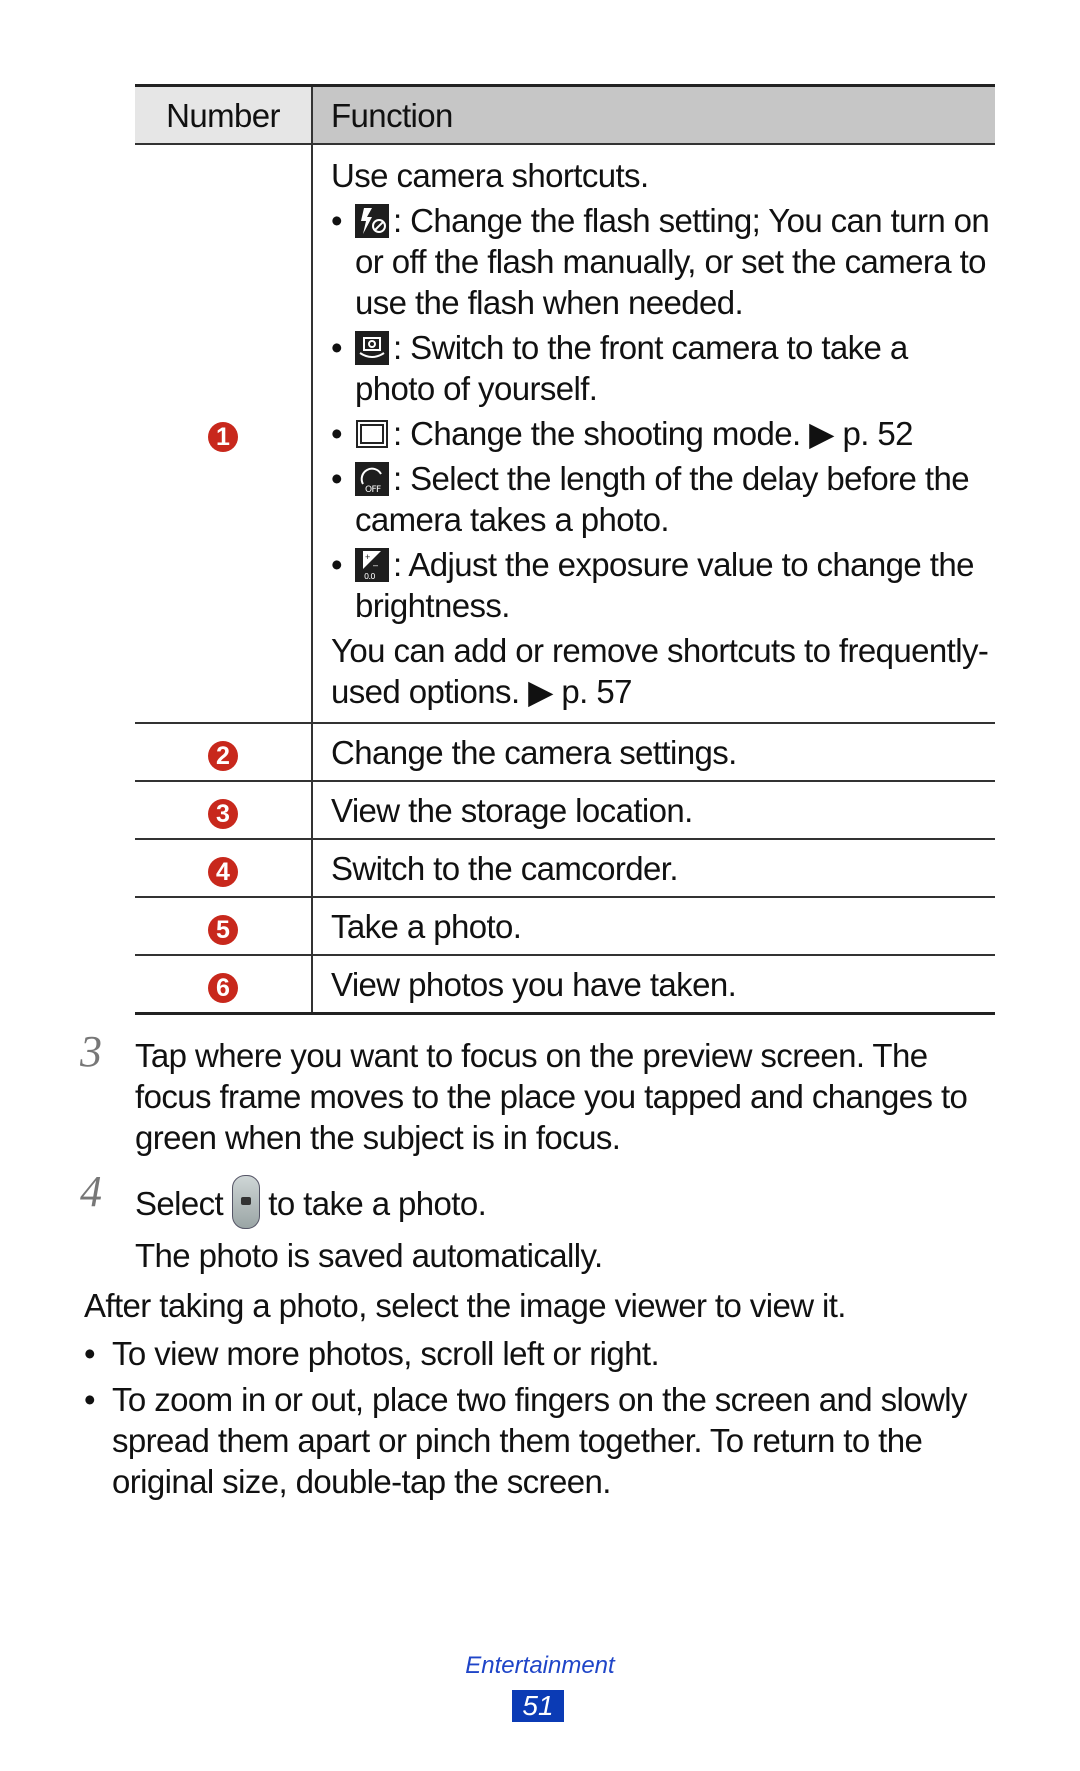 Image resolution: width=1080 pixels, height=1771 pixels. What do you see at coordinates (653, 752) in the screenshot?
I see `function-cell: Change the camera settings.` at bounding box center [653, 752].